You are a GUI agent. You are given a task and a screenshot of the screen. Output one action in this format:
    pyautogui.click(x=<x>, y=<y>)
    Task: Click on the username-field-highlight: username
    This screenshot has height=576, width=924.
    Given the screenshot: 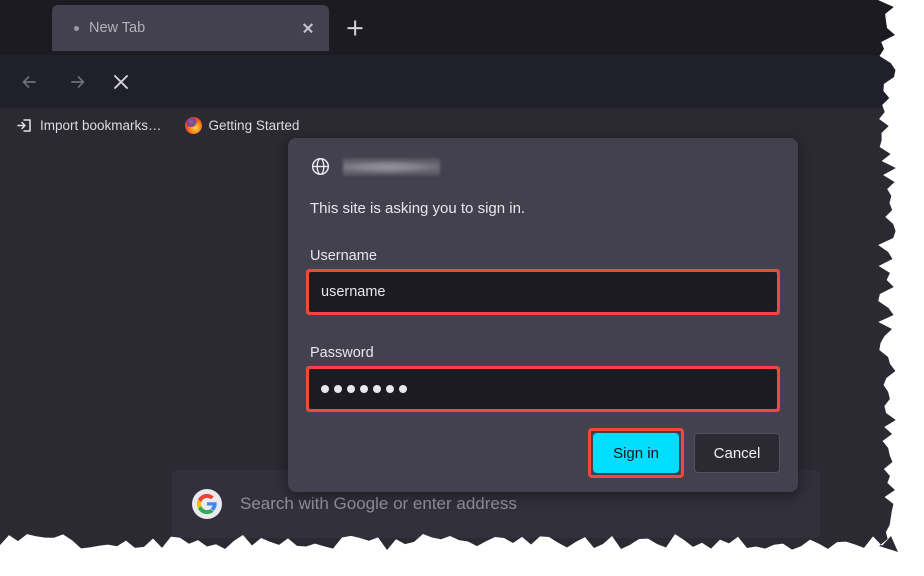 What is the action you would take?
    pyautogui.click(x=543, y=292)
    